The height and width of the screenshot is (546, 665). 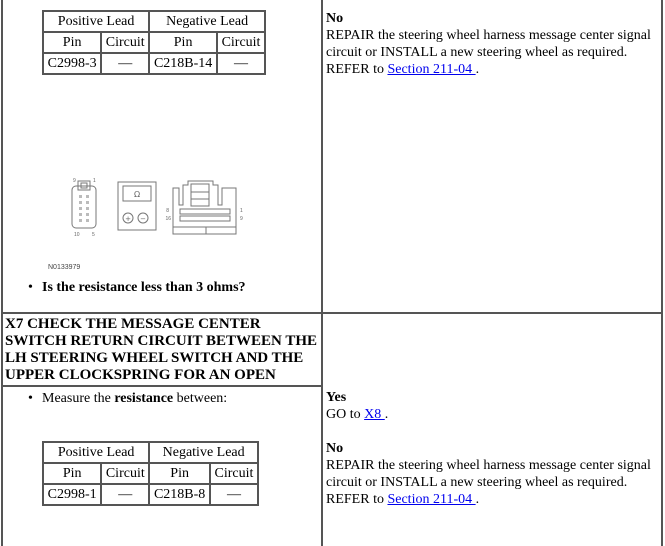 What do you see at coordinates (64, 267) in the screenshot?
I see `figure-id: N0133979` at bounding box center [64, 267].